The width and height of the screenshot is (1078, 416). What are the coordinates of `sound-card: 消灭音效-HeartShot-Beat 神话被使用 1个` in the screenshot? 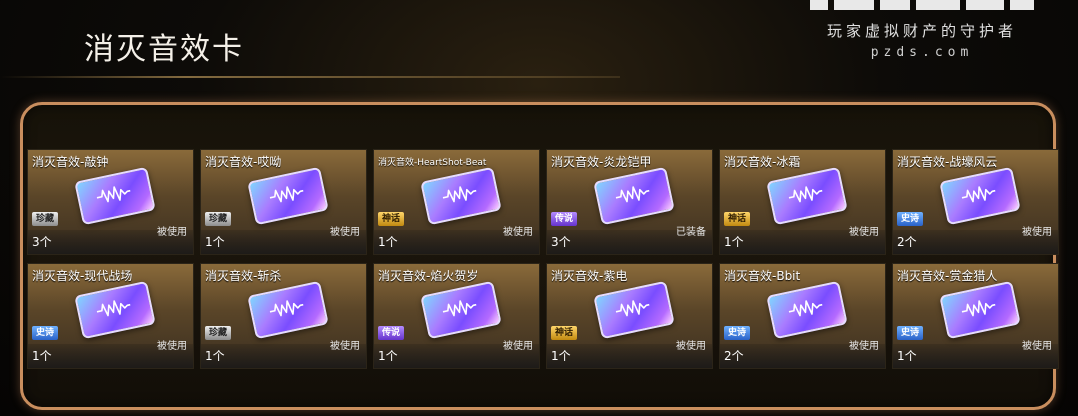 It's located at (456, 202).